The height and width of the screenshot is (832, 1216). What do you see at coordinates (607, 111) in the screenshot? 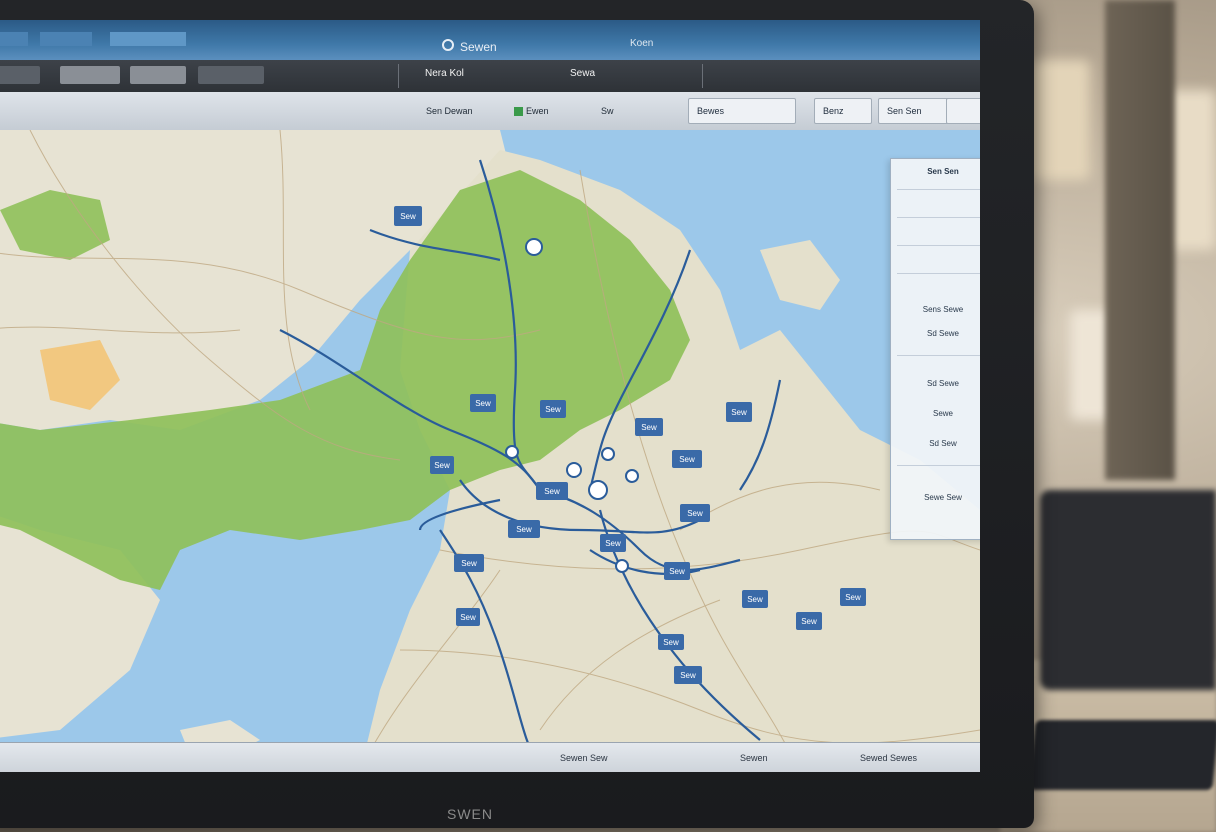
I see `toolbar-item: Sw` at bounding box center [607, 111].